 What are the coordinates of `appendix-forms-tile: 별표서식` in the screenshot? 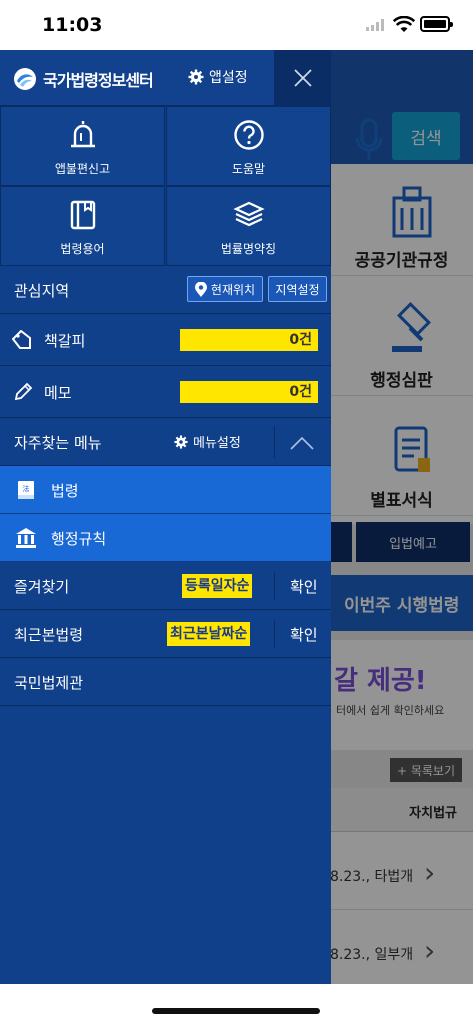 It's located at (401, 460).